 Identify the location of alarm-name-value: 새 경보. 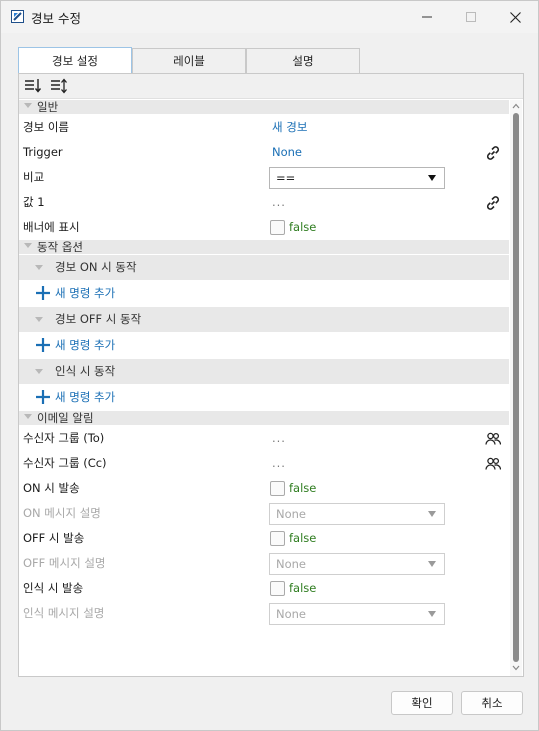
(289, 127).